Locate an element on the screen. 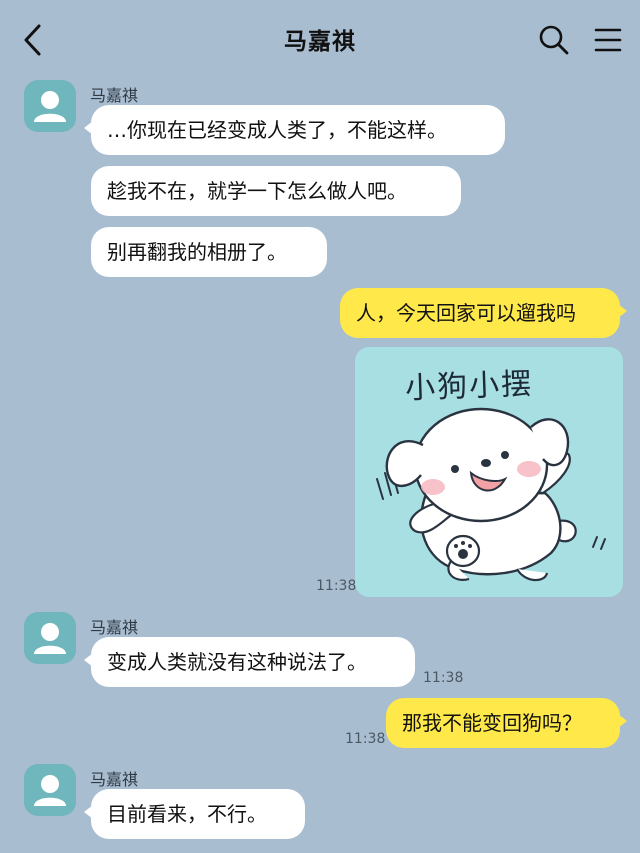 Image resolution: width=640 pixels, height=853 pixels. message-bubble: …你现在已经变成人类了，不能这样。 is located at coordinates (294, 130).